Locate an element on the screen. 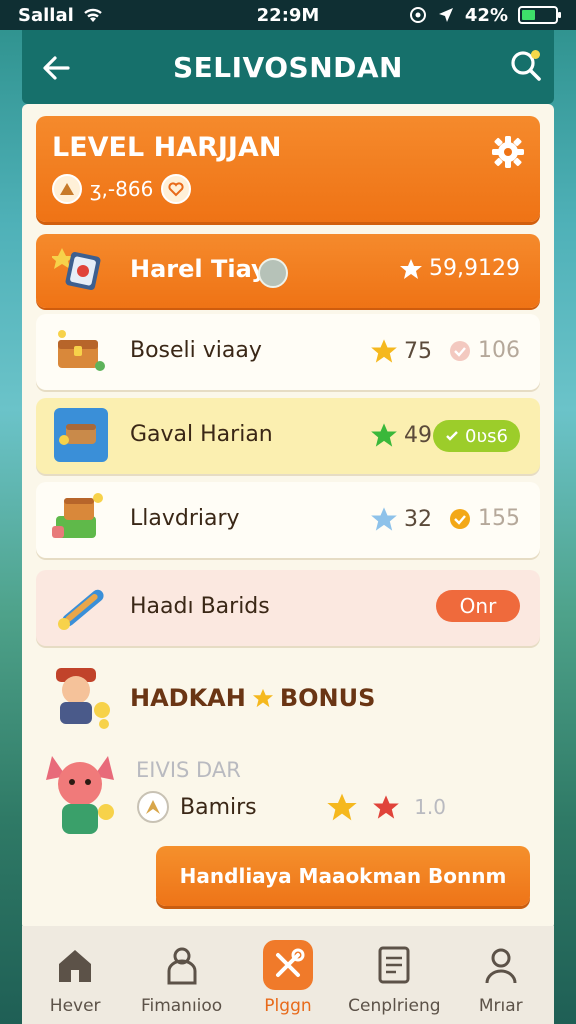 The height and width of the screenshot is (1024, 576). nav-item-home: Hever is located at coordinates (75, 978).